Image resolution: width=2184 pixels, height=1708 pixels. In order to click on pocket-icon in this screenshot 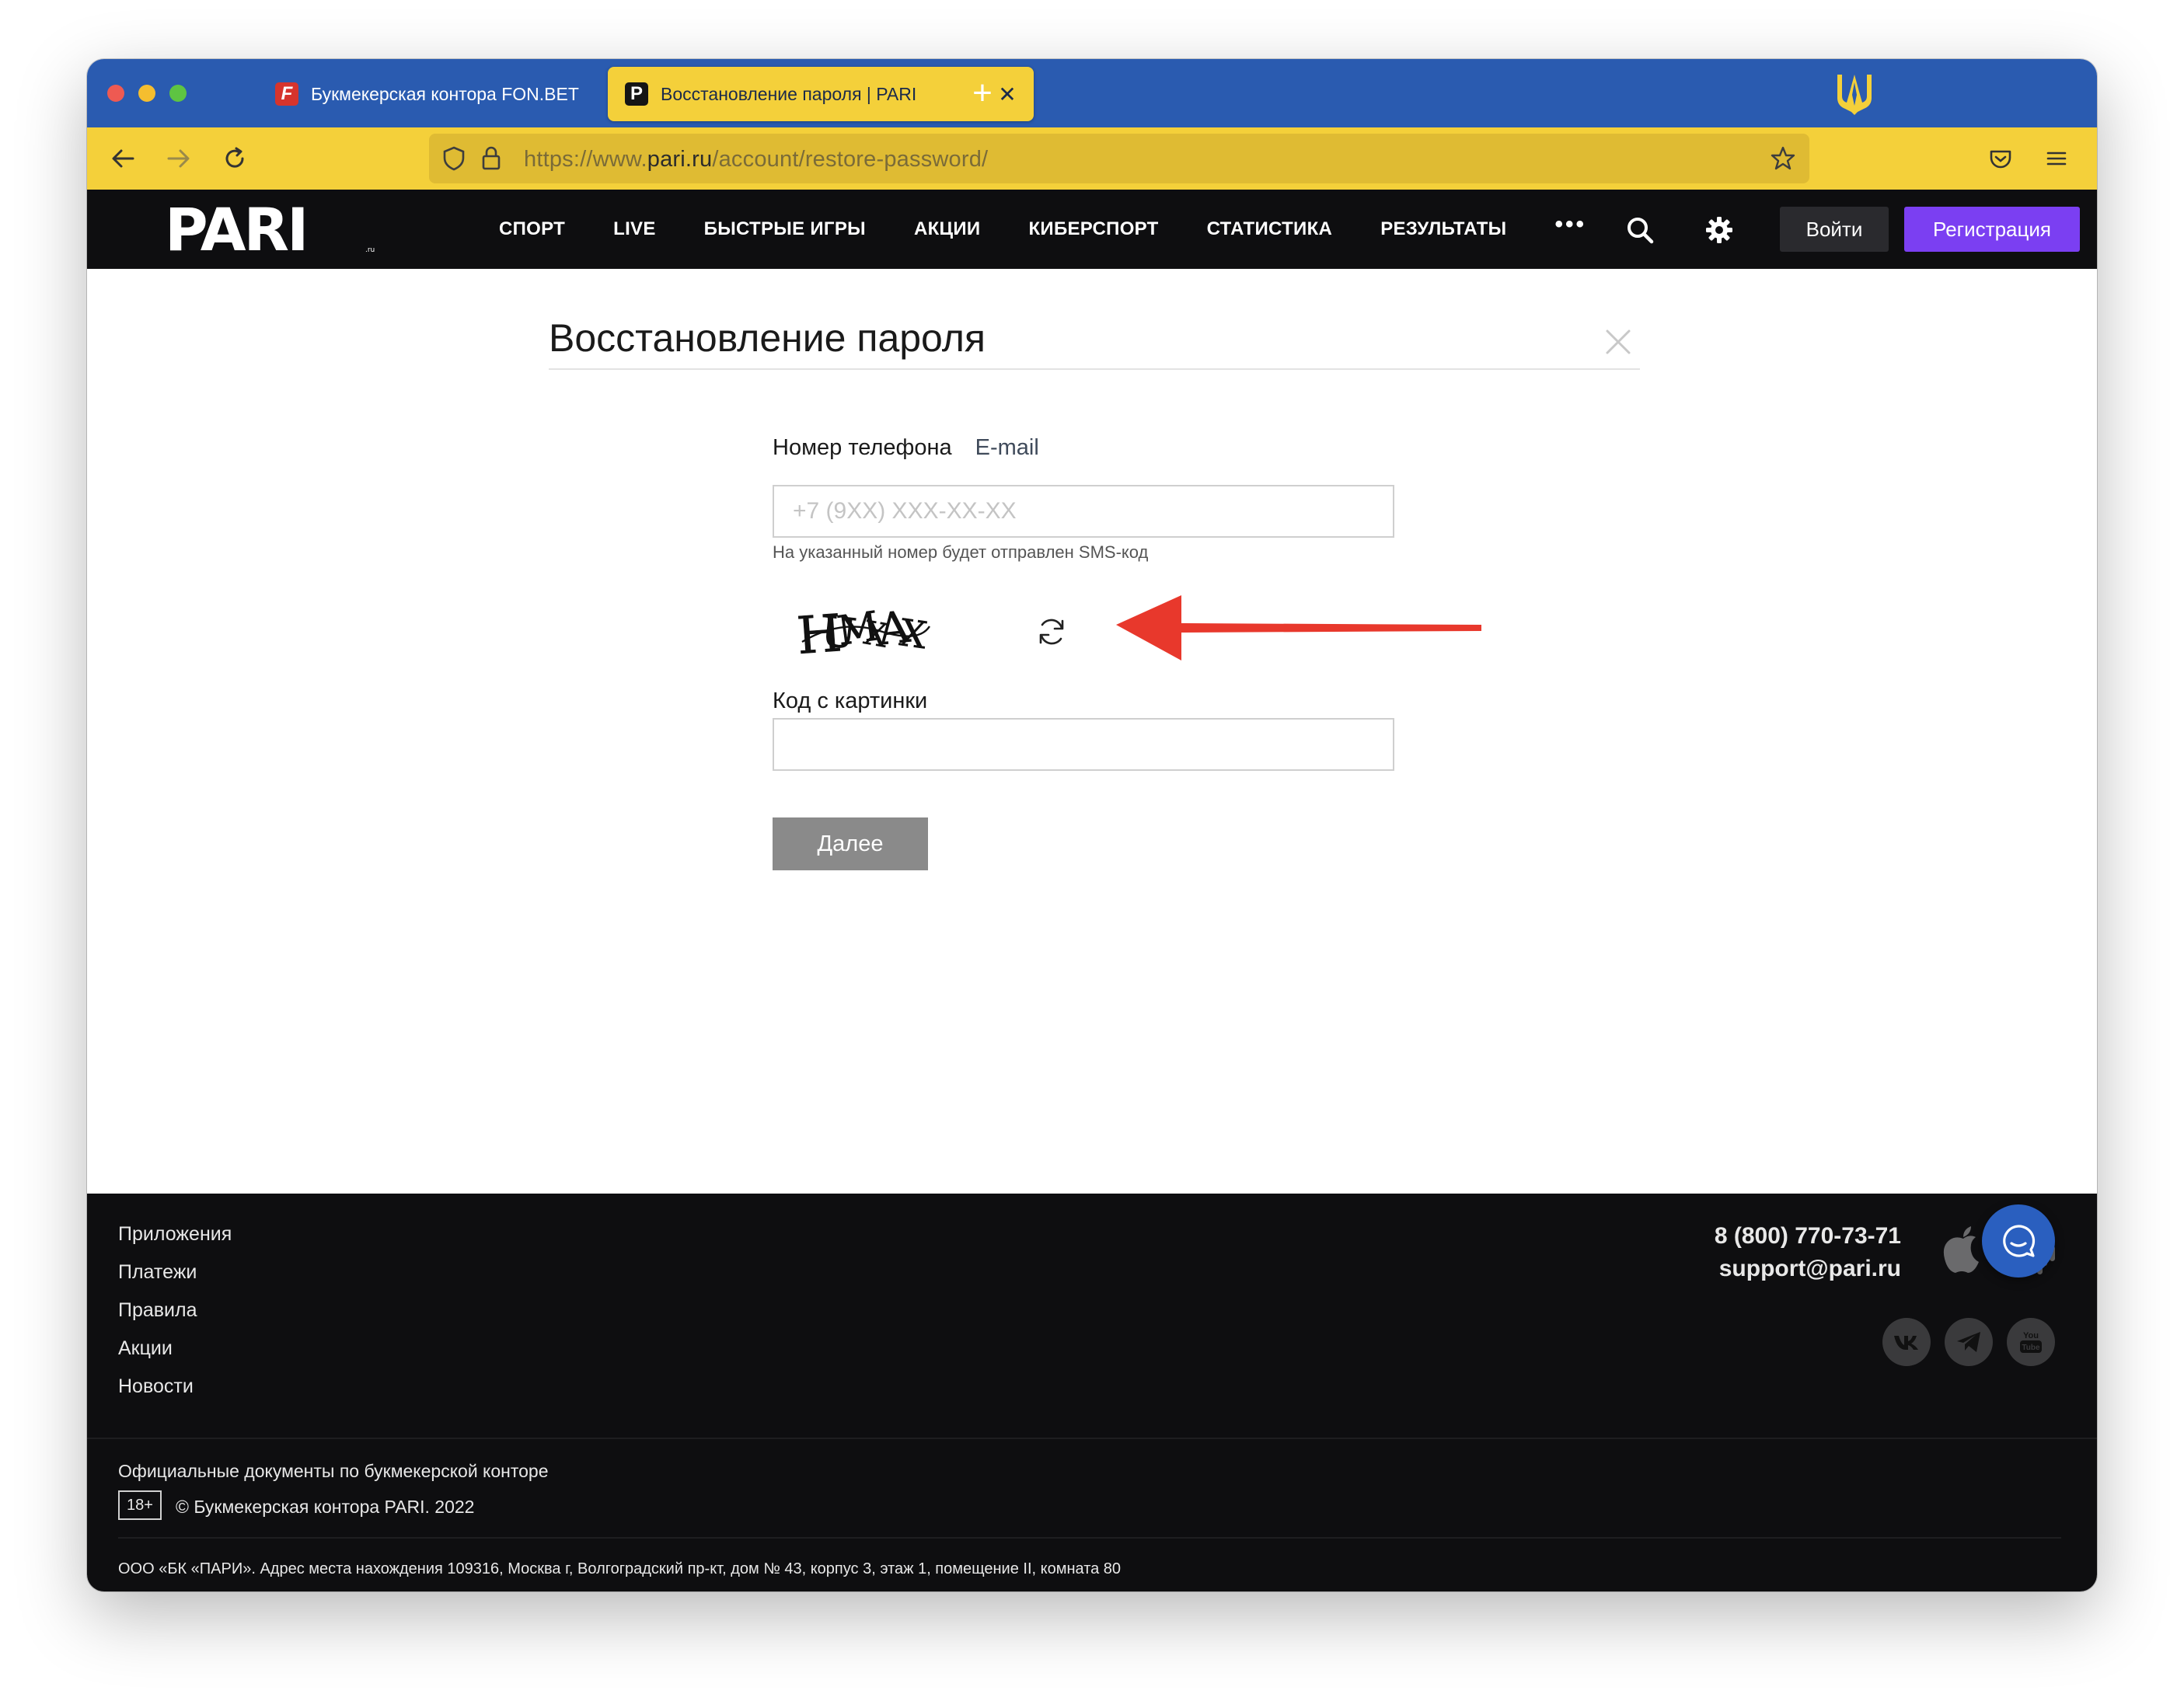, I will do `click(2000, 159)`.